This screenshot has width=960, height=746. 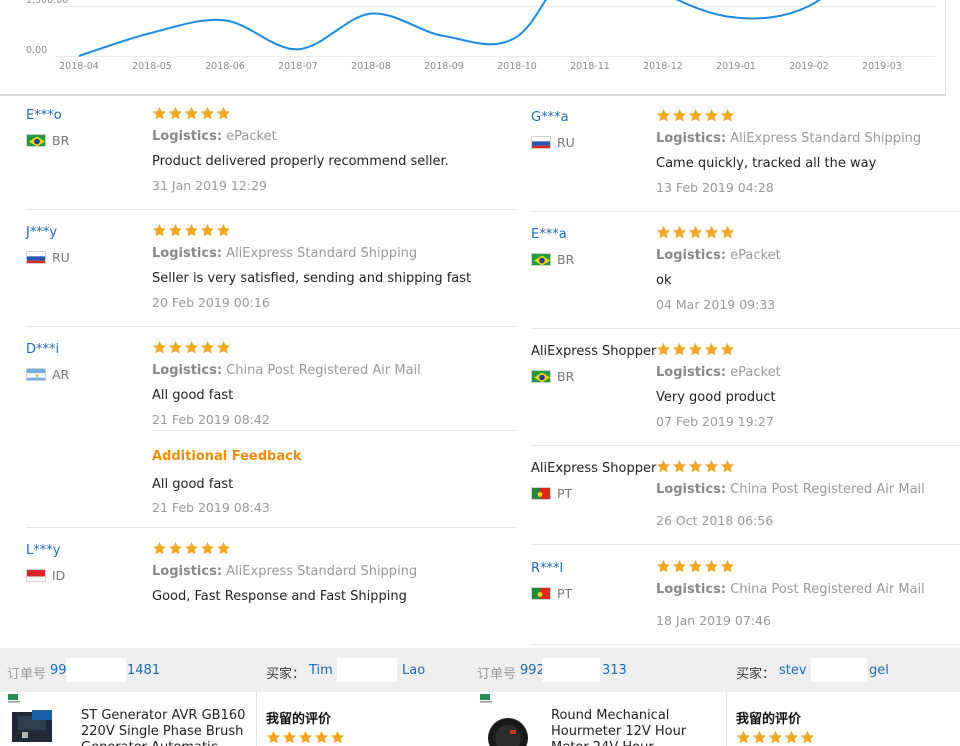 I want to click on reviewer-name: D***i, so click(x=42, y=349).